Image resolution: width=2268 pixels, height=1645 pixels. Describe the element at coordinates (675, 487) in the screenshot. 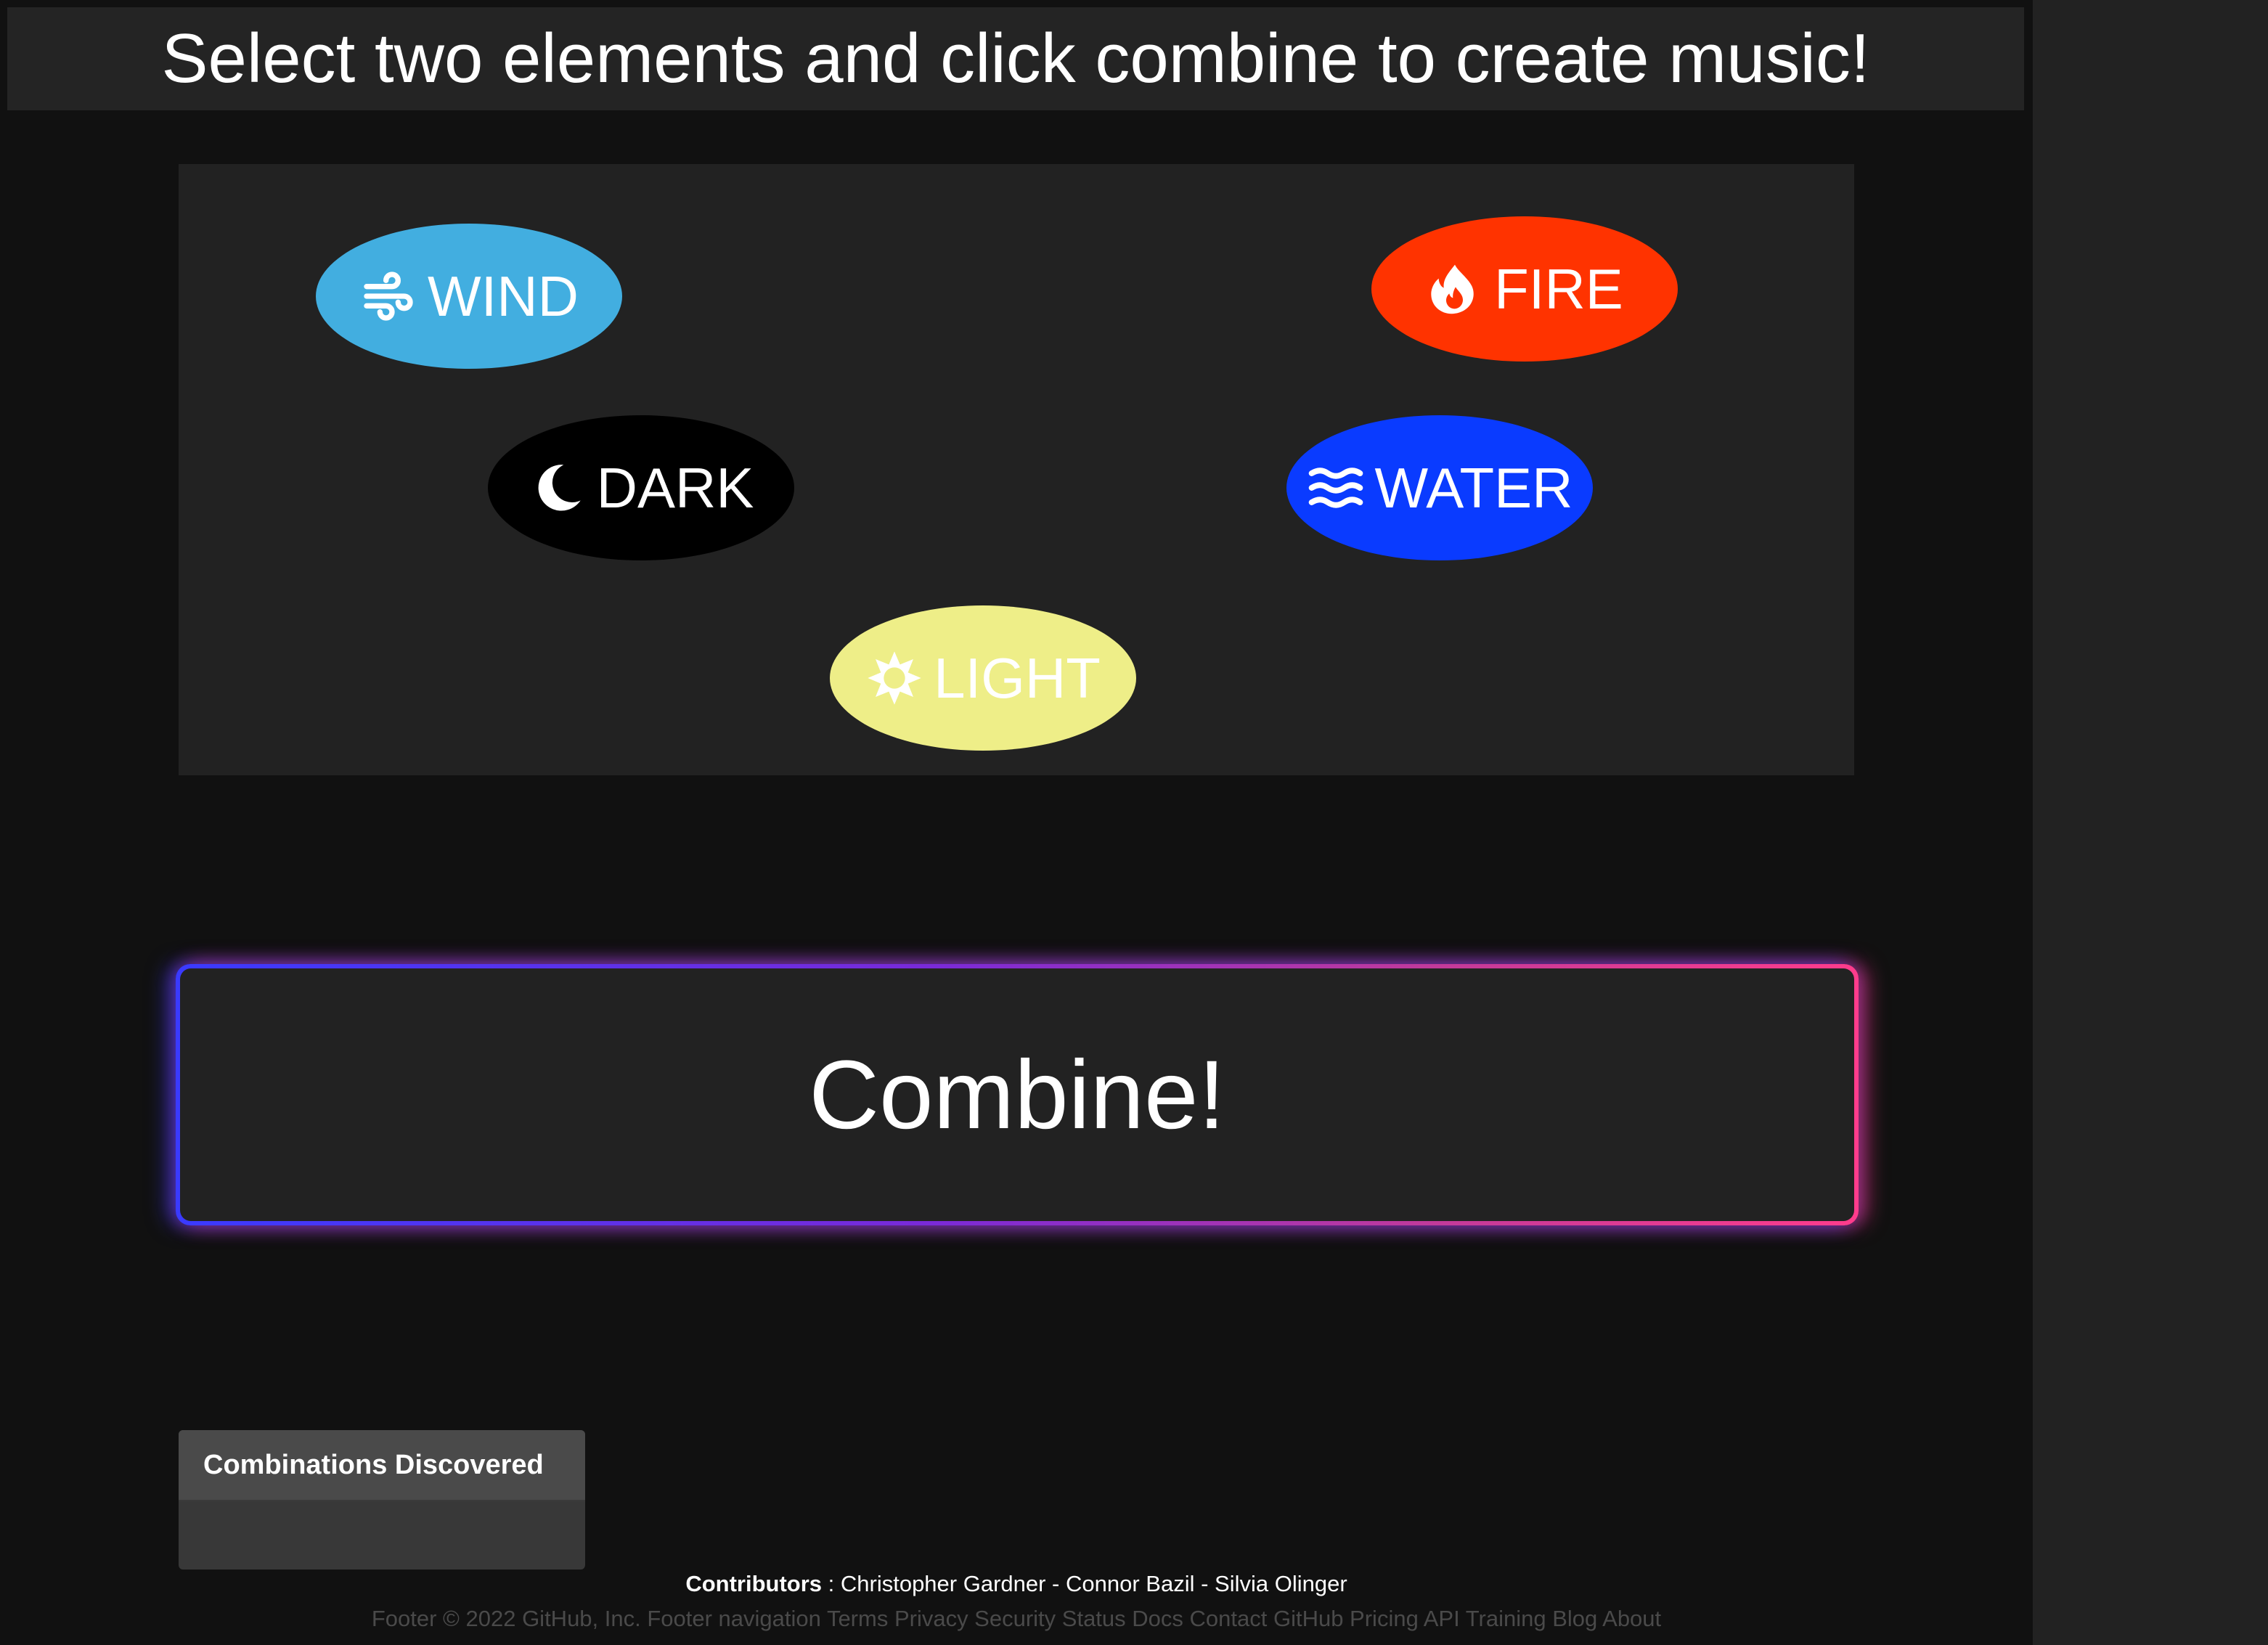

I see `element-dark-label: DARK` at that location.